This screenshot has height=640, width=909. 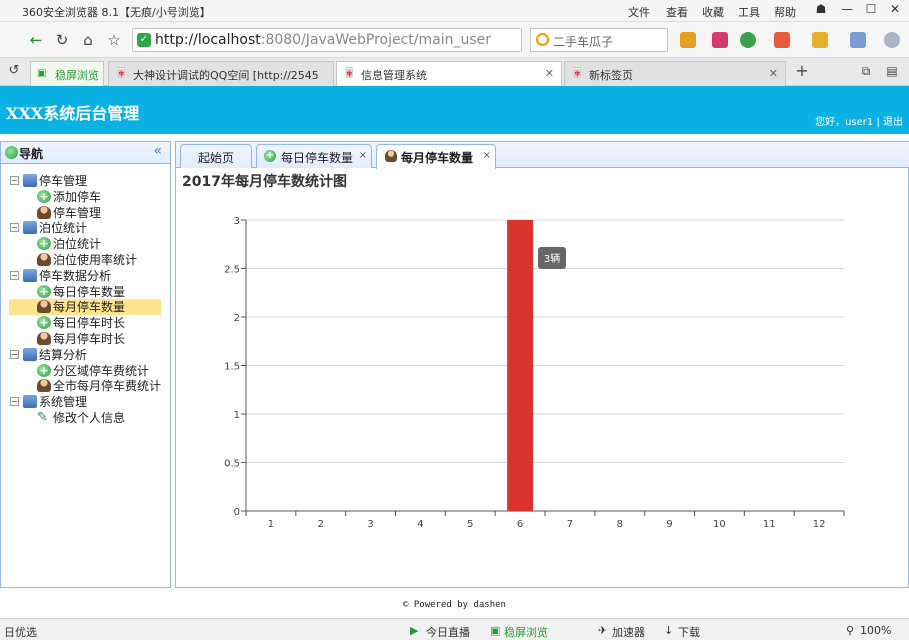 What do you see at coordinates (542, 155) in the screenshot?
I see `content-tab-bar: 起始页 + 每日停车数量 × 每月停车数量 ×` at bounding box center [542, 155].